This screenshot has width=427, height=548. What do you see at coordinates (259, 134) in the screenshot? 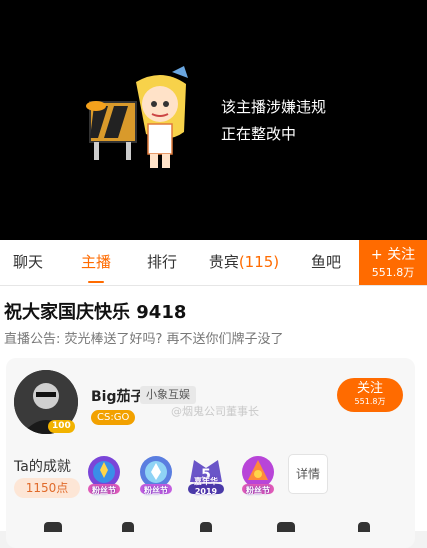
I see `violation-notice-line2: 正在整改中` at bounding box center [259, 134].